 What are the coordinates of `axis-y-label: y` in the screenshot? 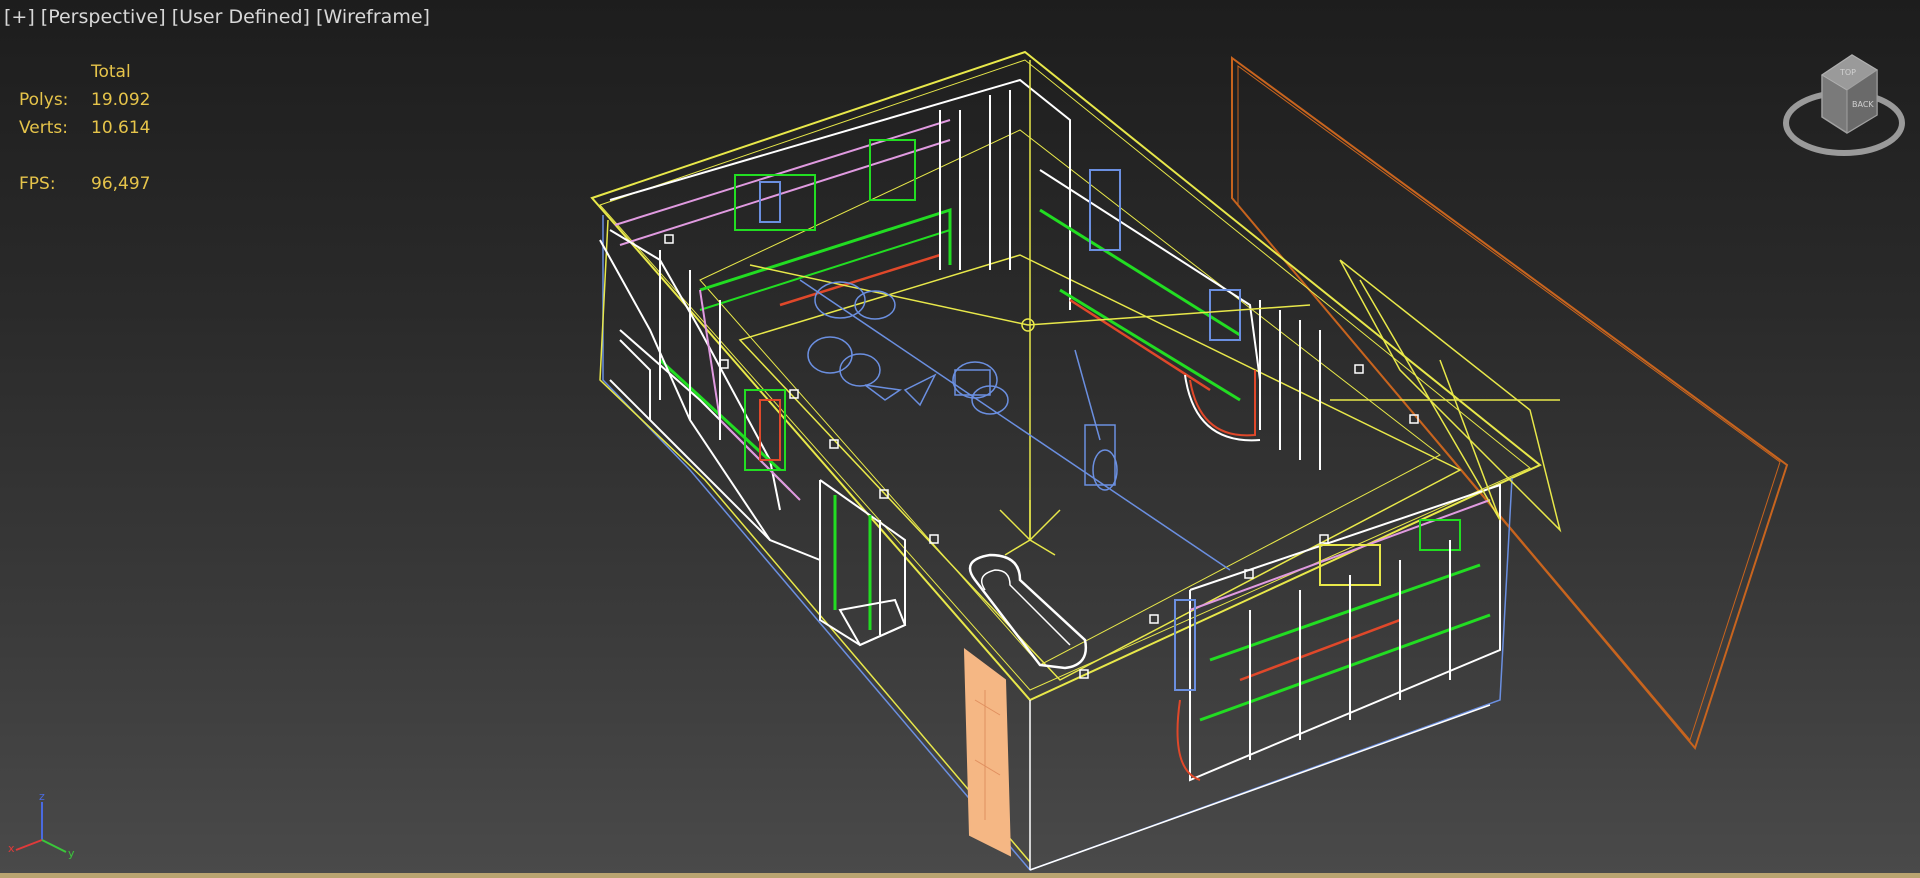 It's located at (71, 853).